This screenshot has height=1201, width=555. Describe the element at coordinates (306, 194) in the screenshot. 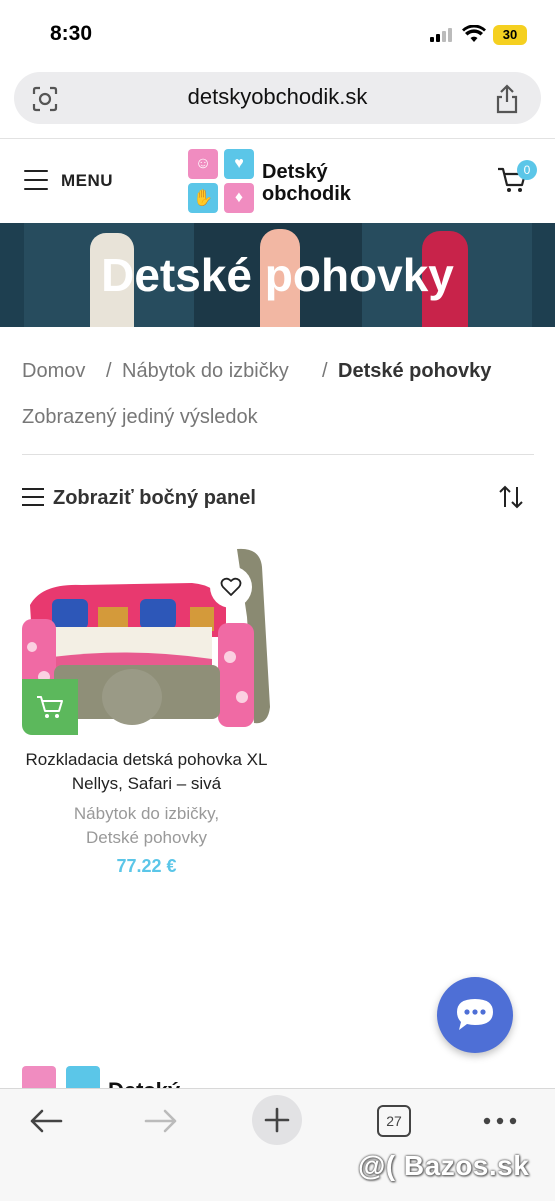

I see `logo-line2: obchodik` at that location.